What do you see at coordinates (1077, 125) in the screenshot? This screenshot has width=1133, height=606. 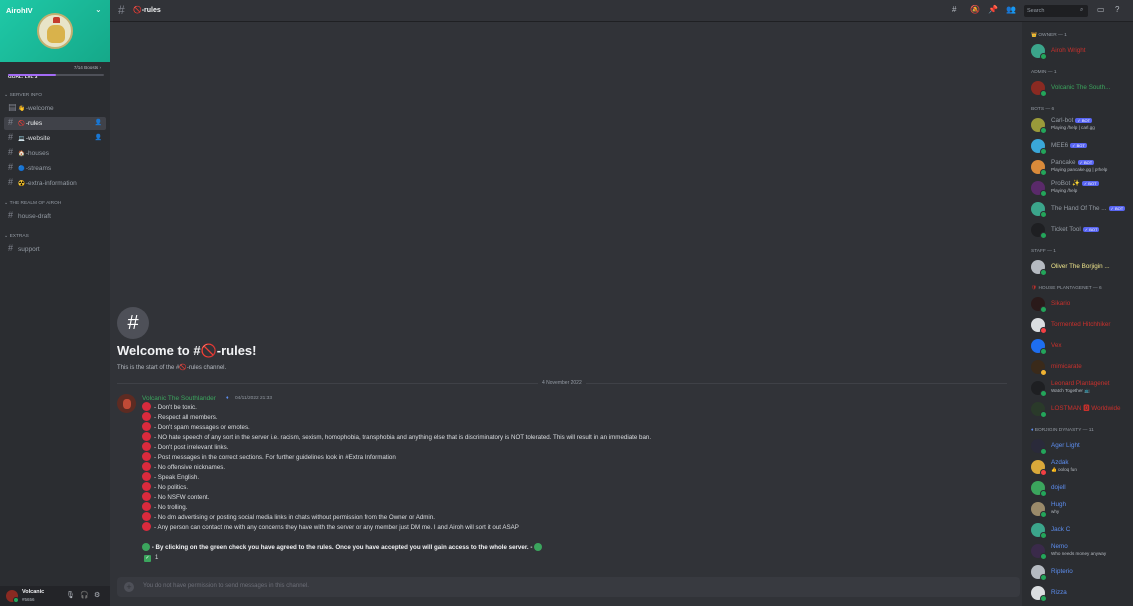 I see `member-item: Carl-bot ✓ BOT Playing /help | carl.gg` at bounding box center [1077, 125].